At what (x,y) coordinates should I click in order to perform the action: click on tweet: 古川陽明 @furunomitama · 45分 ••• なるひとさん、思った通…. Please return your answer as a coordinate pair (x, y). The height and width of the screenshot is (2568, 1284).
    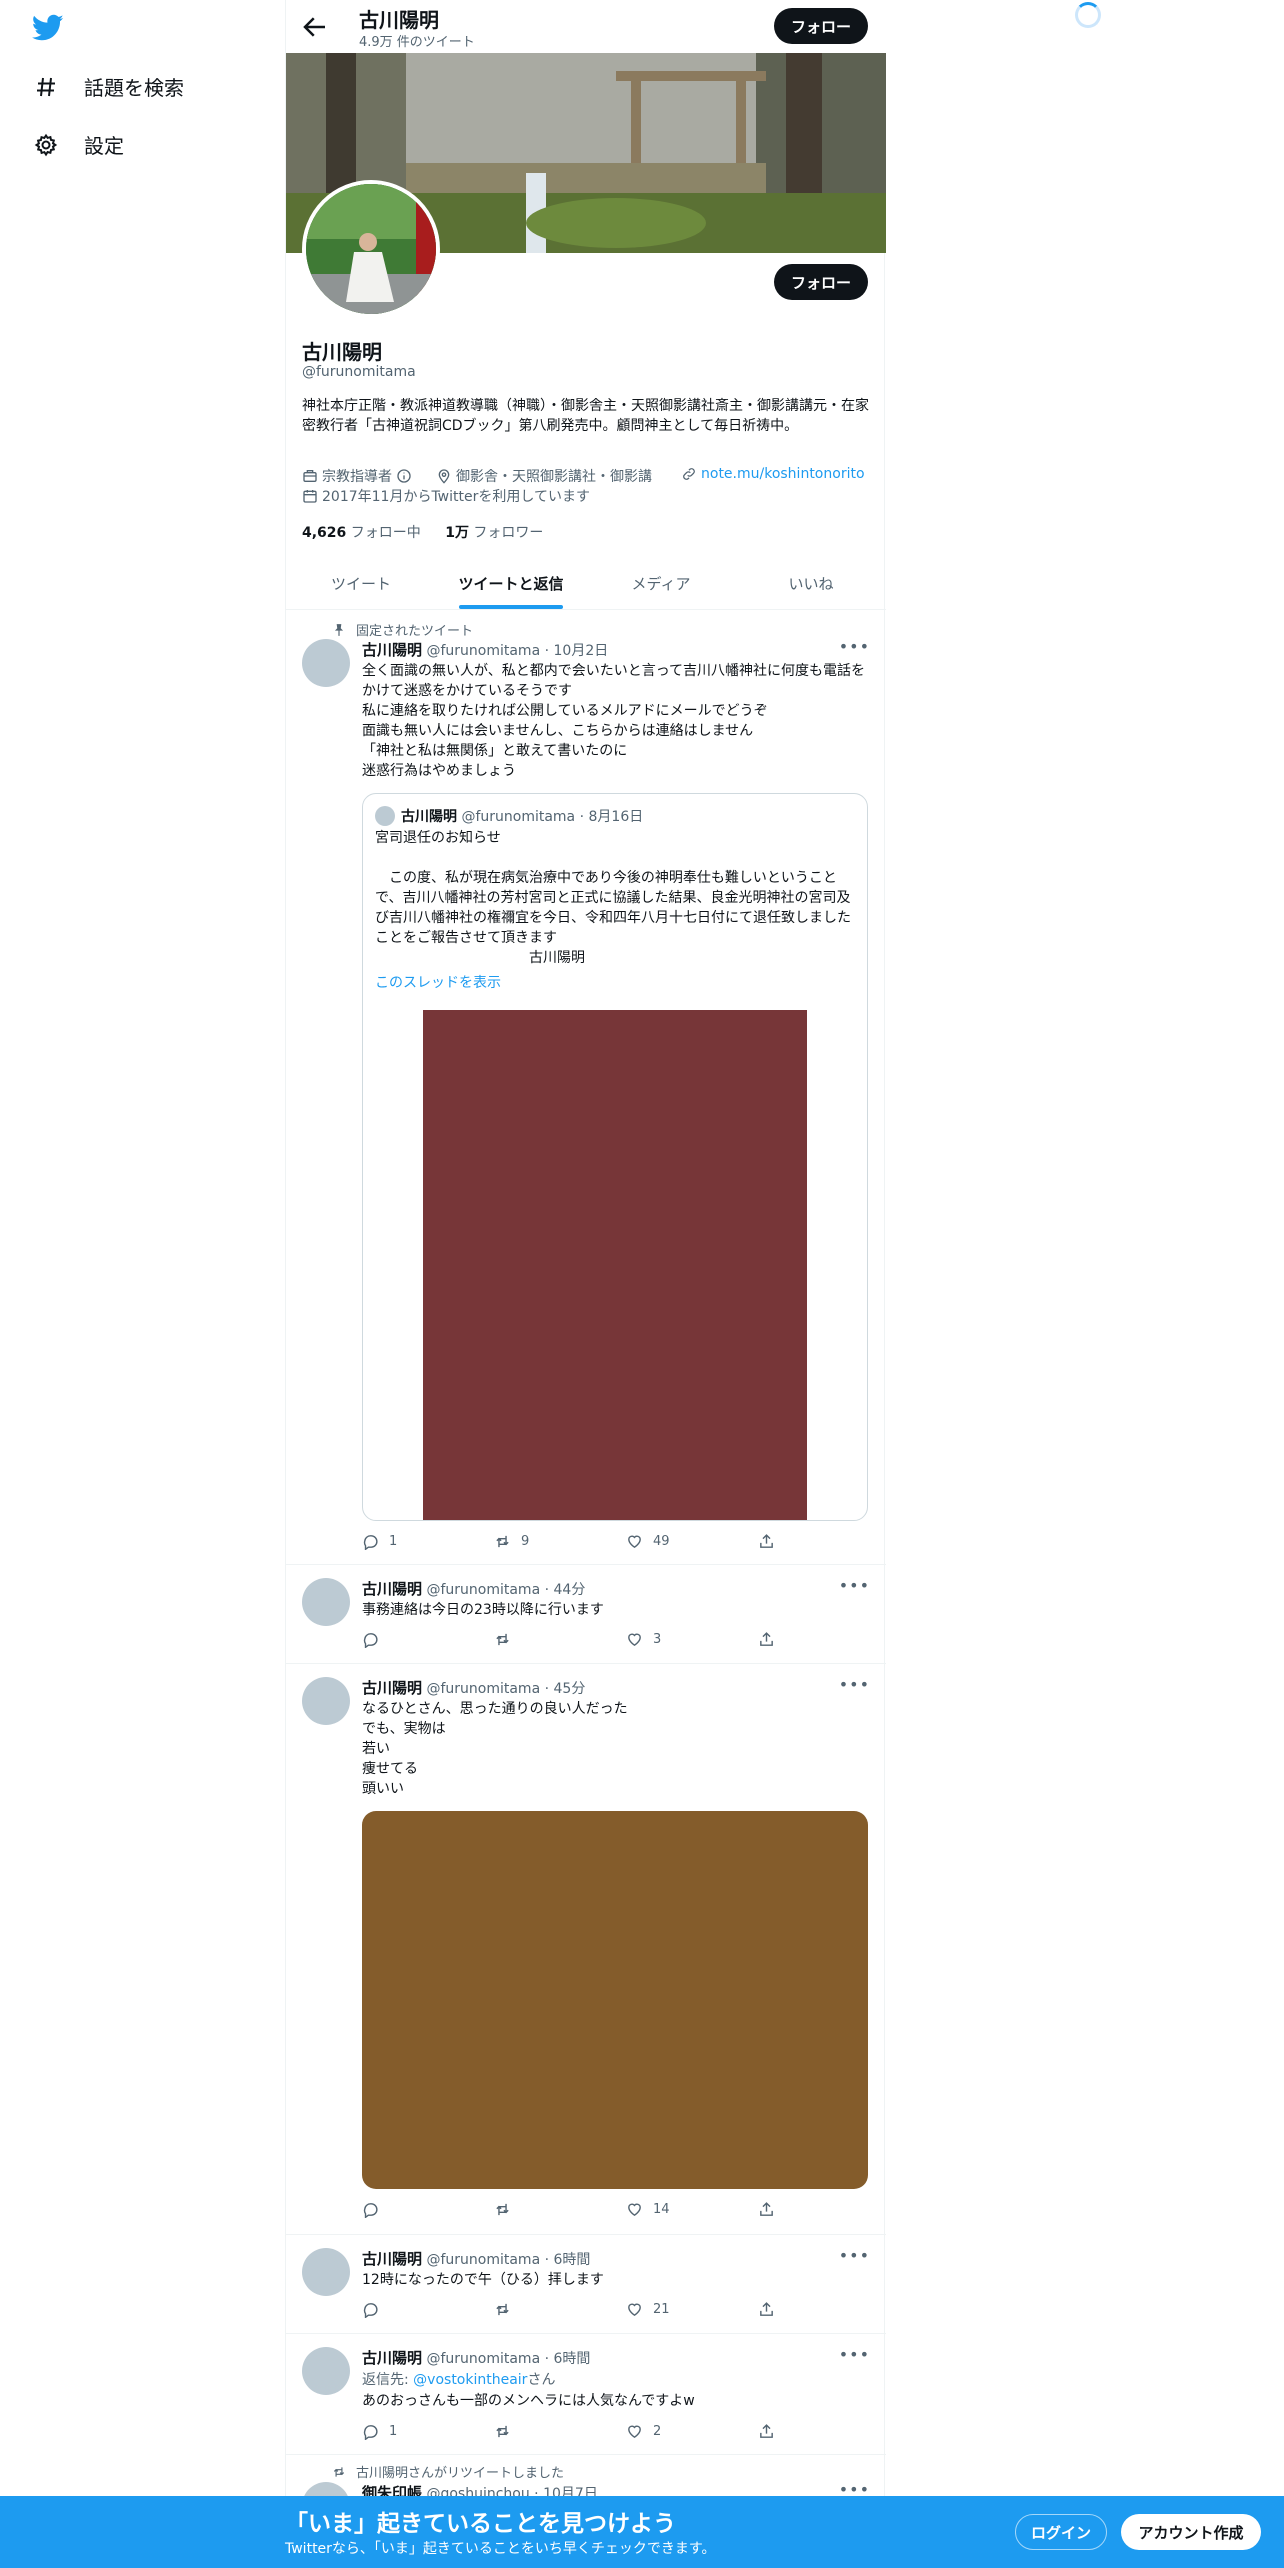
    Looking at the image, I should click on (586, 1950).